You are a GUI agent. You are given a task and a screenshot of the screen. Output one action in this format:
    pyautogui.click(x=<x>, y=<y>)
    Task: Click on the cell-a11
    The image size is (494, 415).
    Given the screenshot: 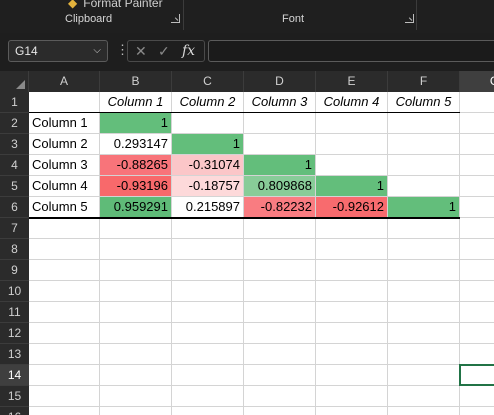 What is the action you would take?
    pyautogui.click(x=64, y=312)
    